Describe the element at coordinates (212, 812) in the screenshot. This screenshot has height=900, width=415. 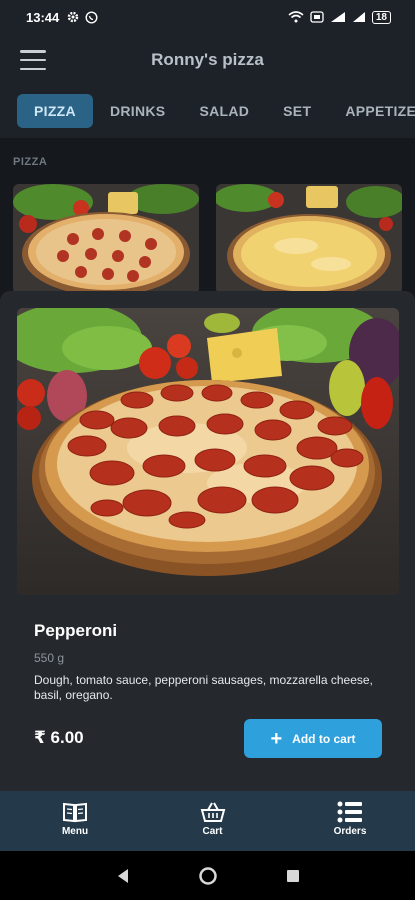
I see `basket-icon` at that location.